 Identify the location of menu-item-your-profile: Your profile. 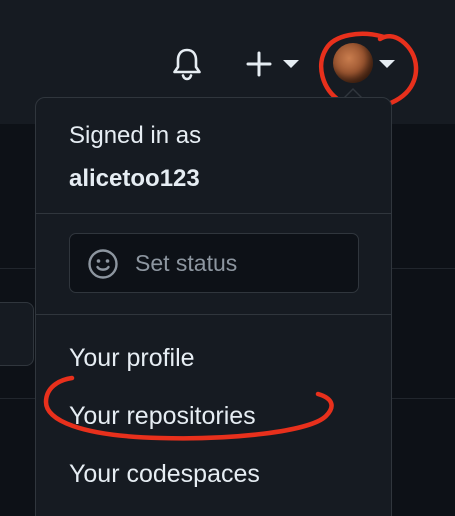
(132, 358).